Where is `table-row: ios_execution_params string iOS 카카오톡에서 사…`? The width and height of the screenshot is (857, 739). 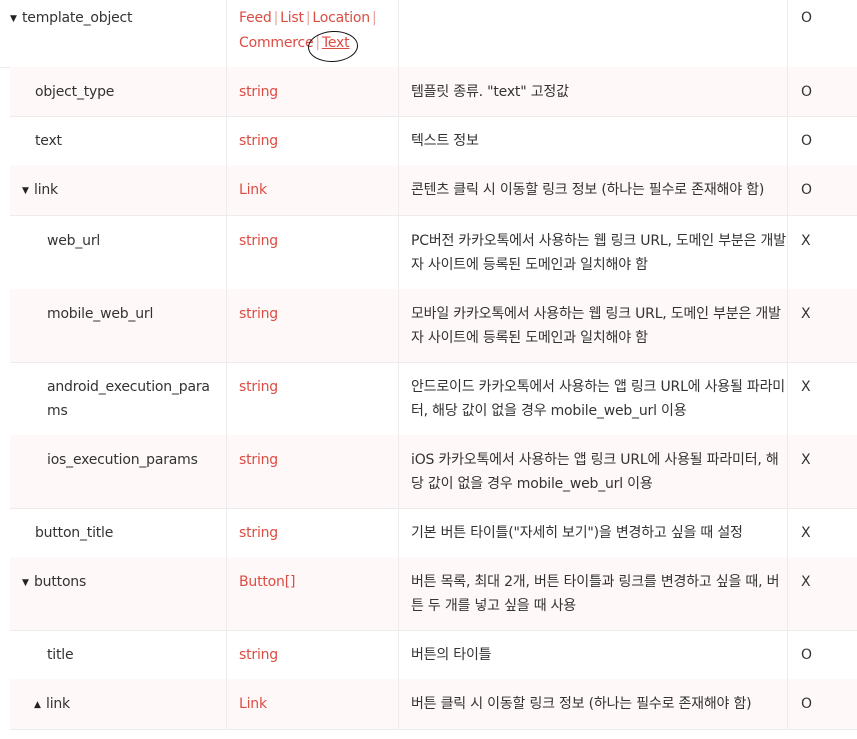 table-row: ios_execution_params string iOS 카카오톡에서 사… is located at coordinates (433, 472).